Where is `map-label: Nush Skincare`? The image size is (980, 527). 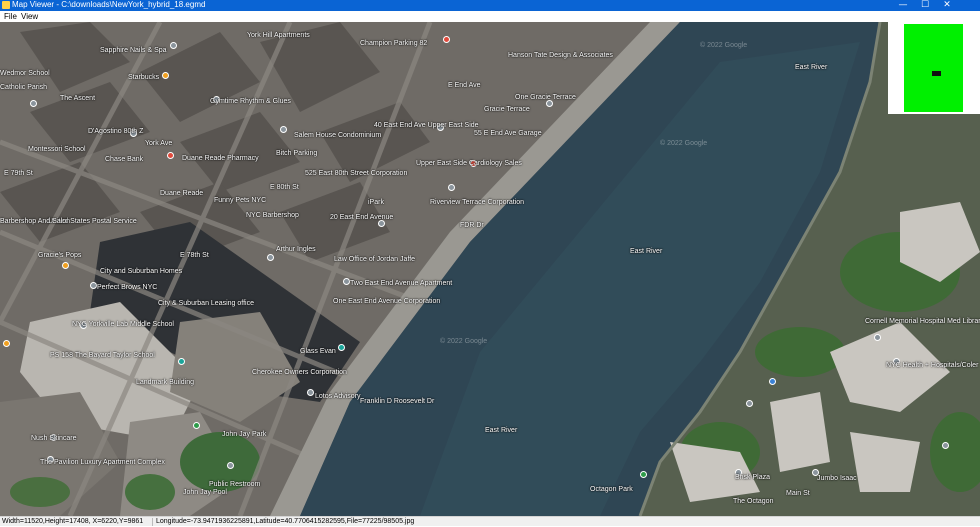 map-label: Nush Skincare is located at coordinates (54, 438).